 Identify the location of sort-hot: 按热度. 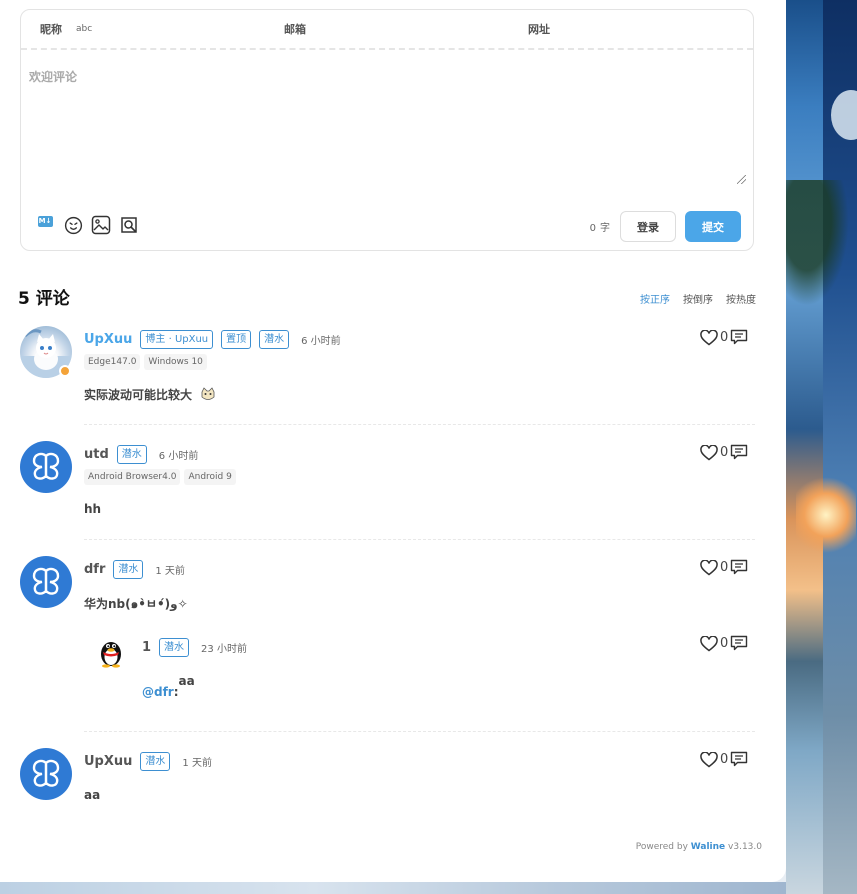
(741, 298).